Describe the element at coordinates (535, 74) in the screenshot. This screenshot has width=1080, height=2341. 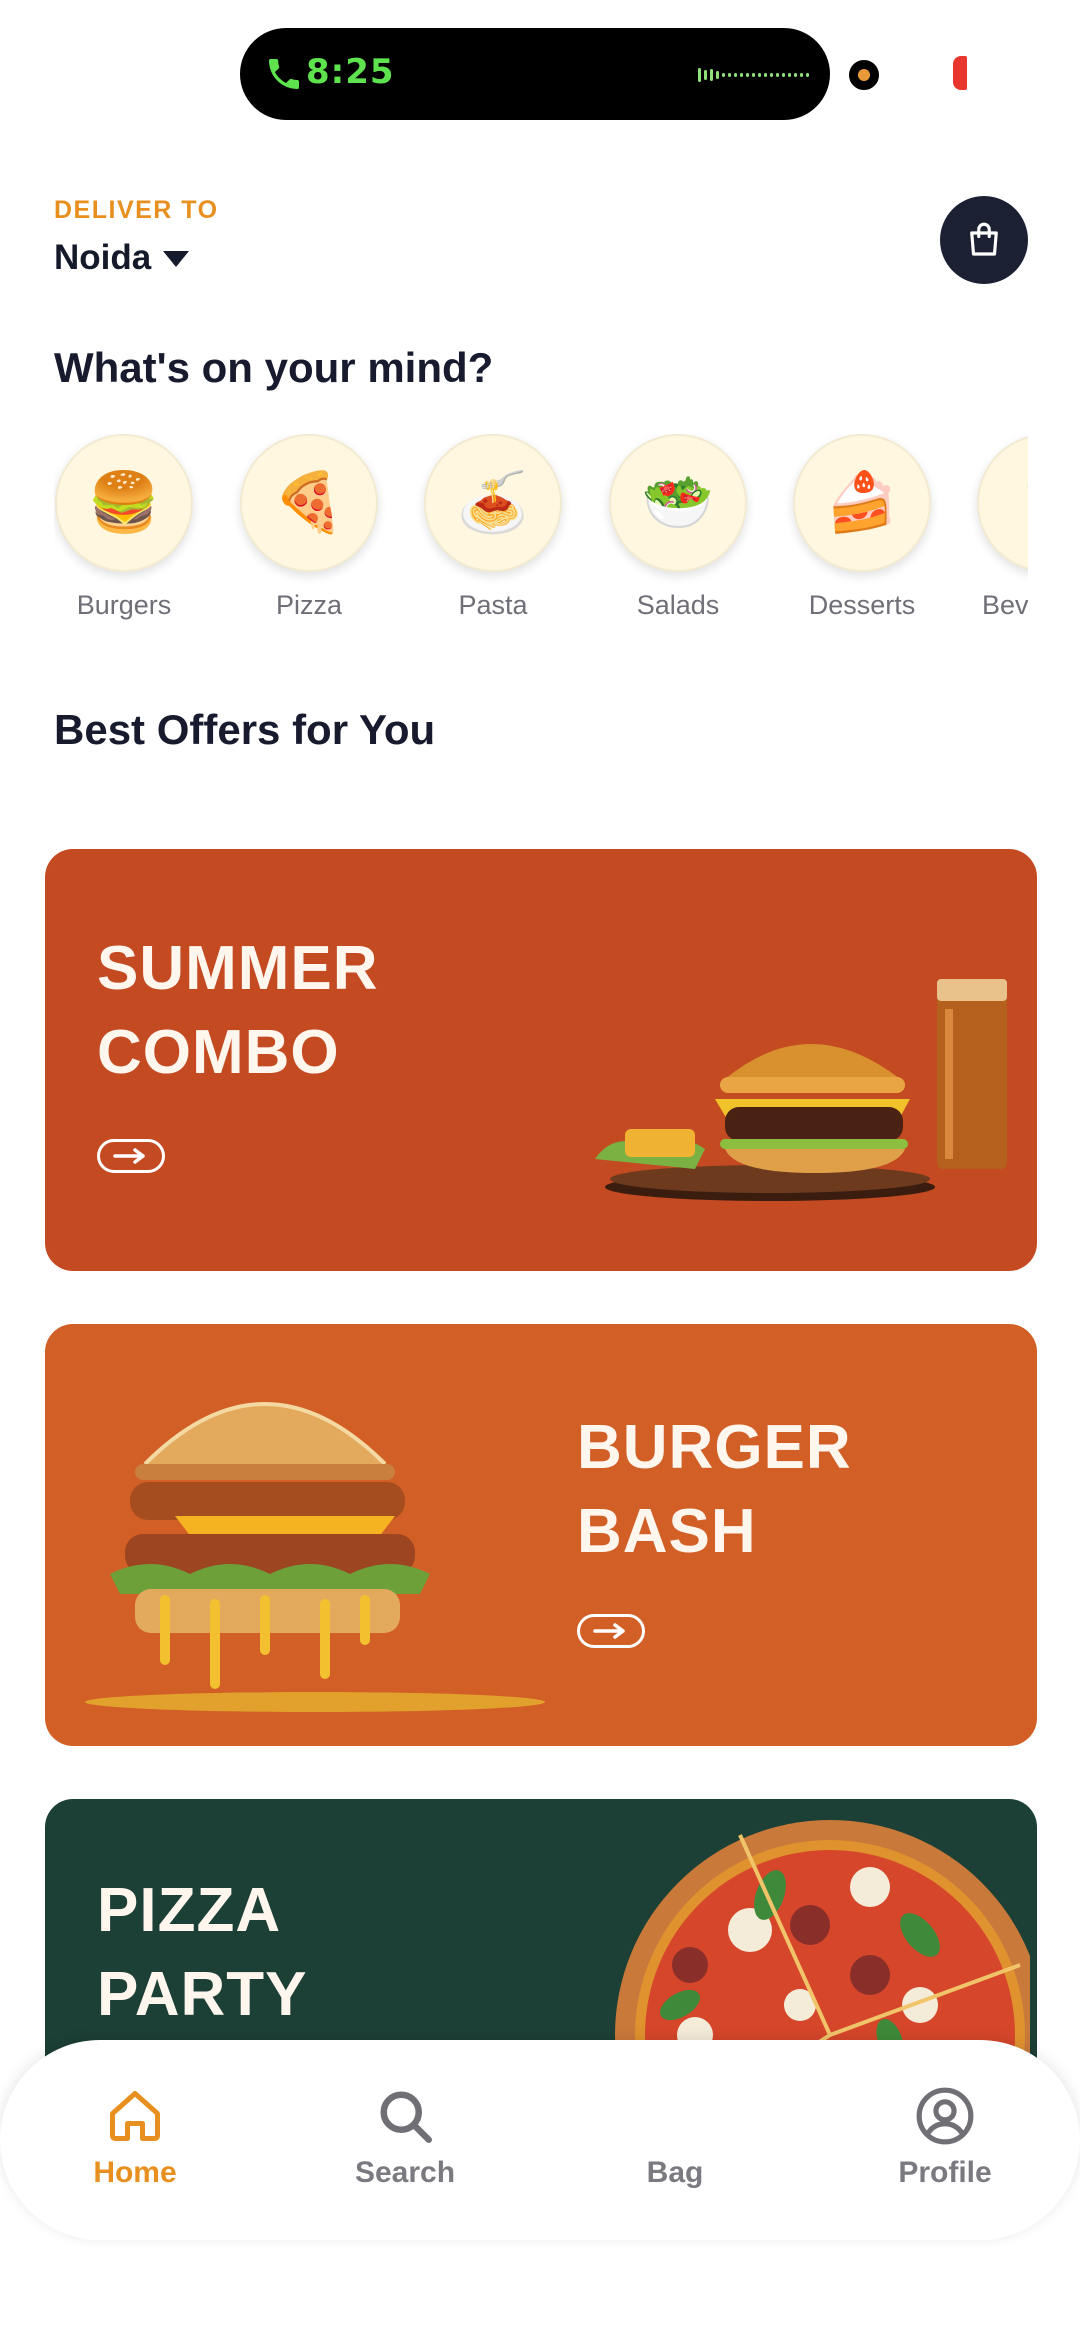
I see `dynamic-island: 8:25` at that location.